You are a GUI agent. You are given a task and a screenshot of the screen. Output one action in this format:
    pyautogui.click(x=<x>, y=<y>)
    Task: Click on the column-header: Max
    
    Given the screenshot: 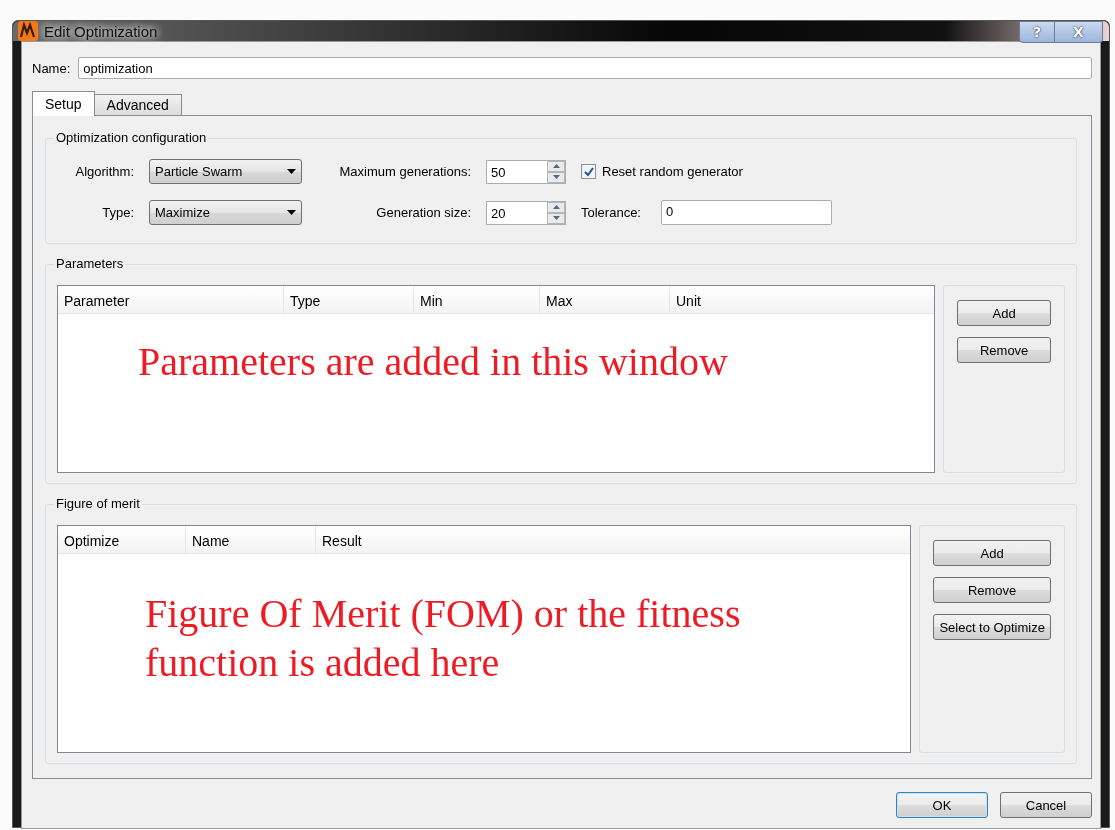 What is the action you would take?
    pyautogui.click(x=605, y=299)
    